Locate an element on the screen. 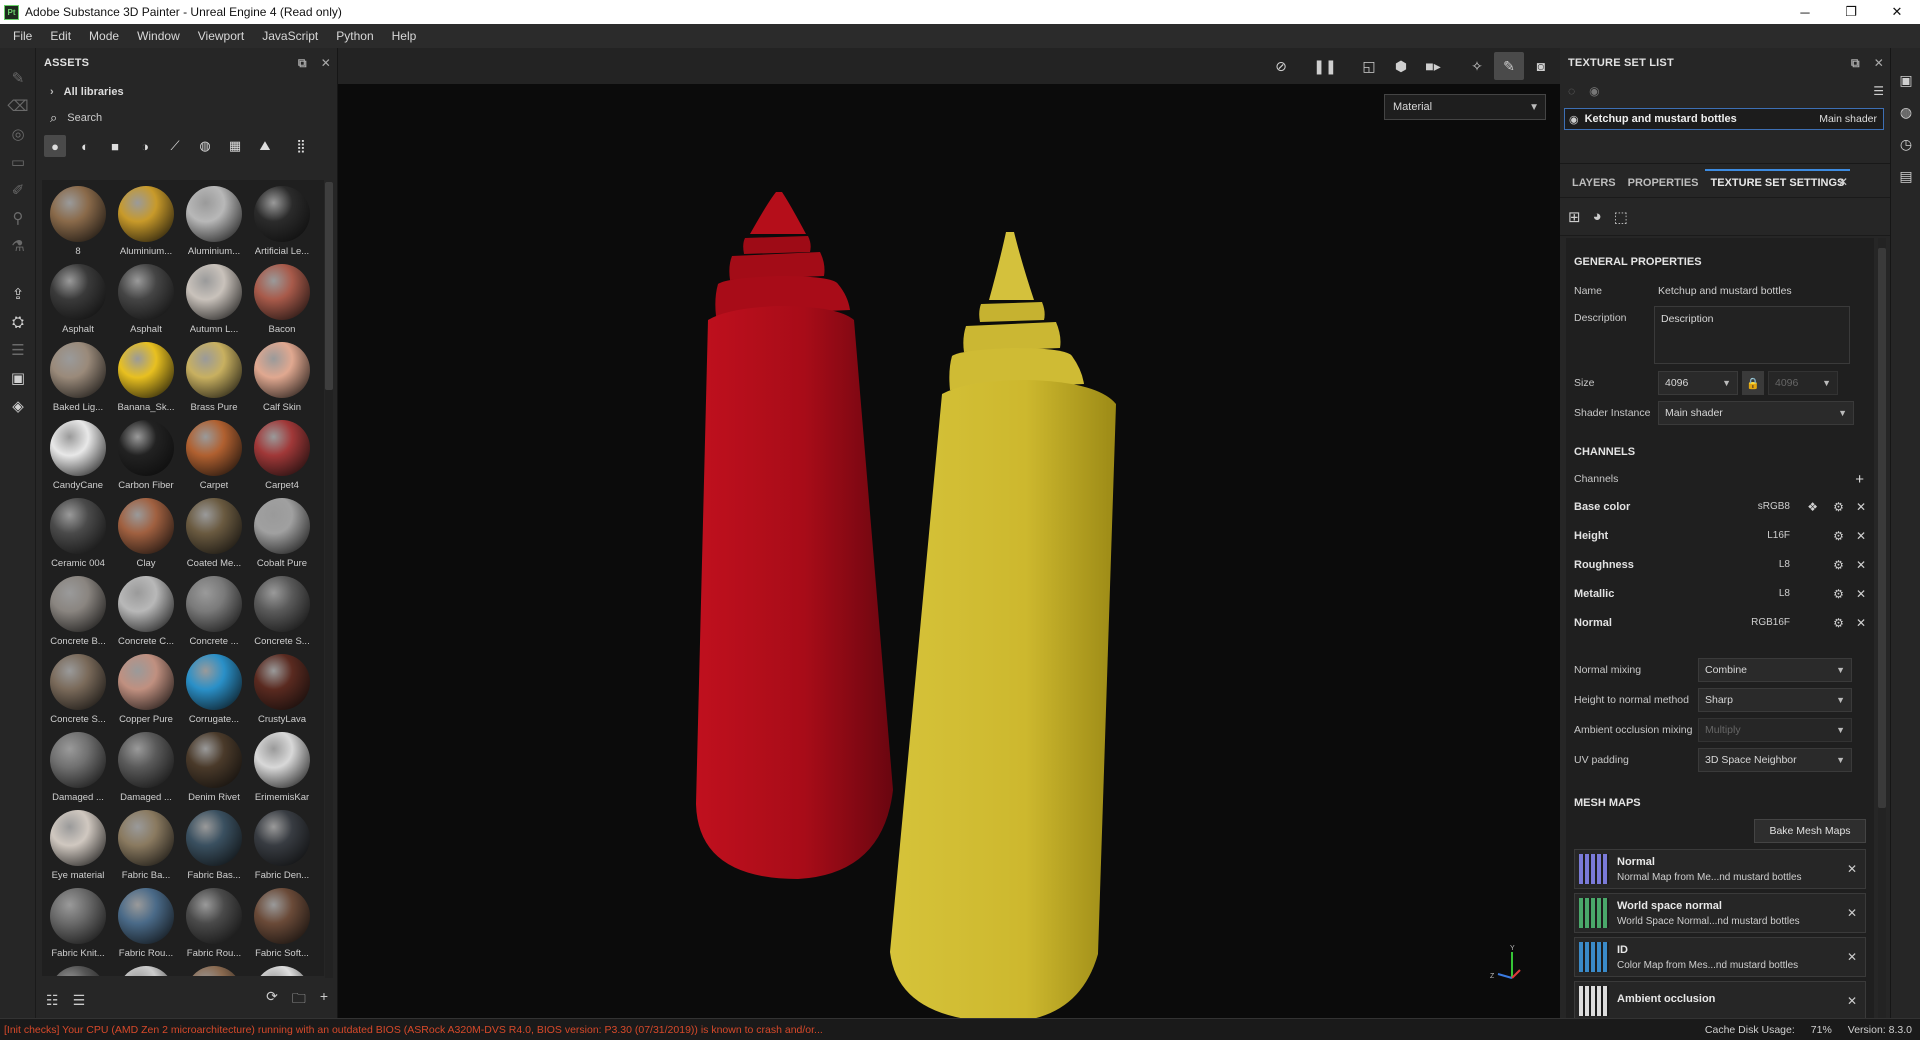  menu-viewport: Viewport is located at coordinates (221, 36).